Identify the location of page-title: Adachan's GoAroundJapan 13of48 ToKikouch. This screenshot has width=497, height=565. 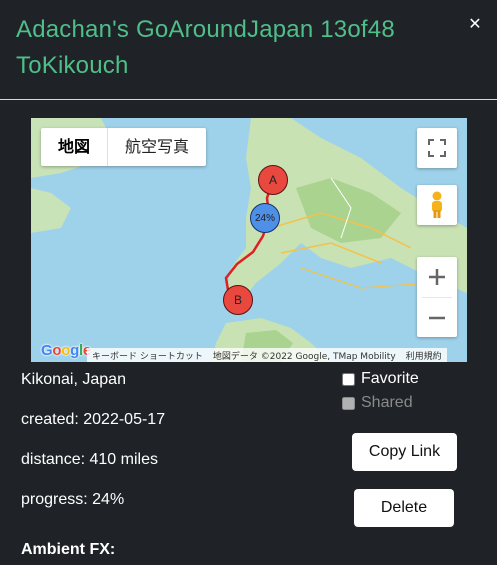
(205, 47).